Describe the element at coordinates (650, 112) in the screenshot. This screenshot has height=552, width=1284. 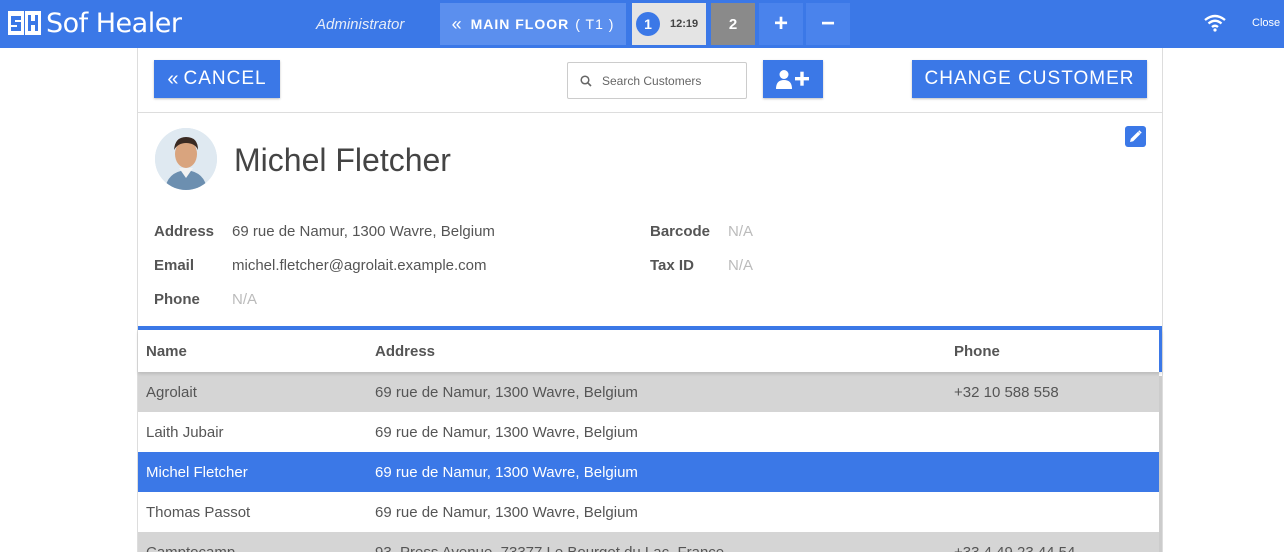
I see `divider` at that location.